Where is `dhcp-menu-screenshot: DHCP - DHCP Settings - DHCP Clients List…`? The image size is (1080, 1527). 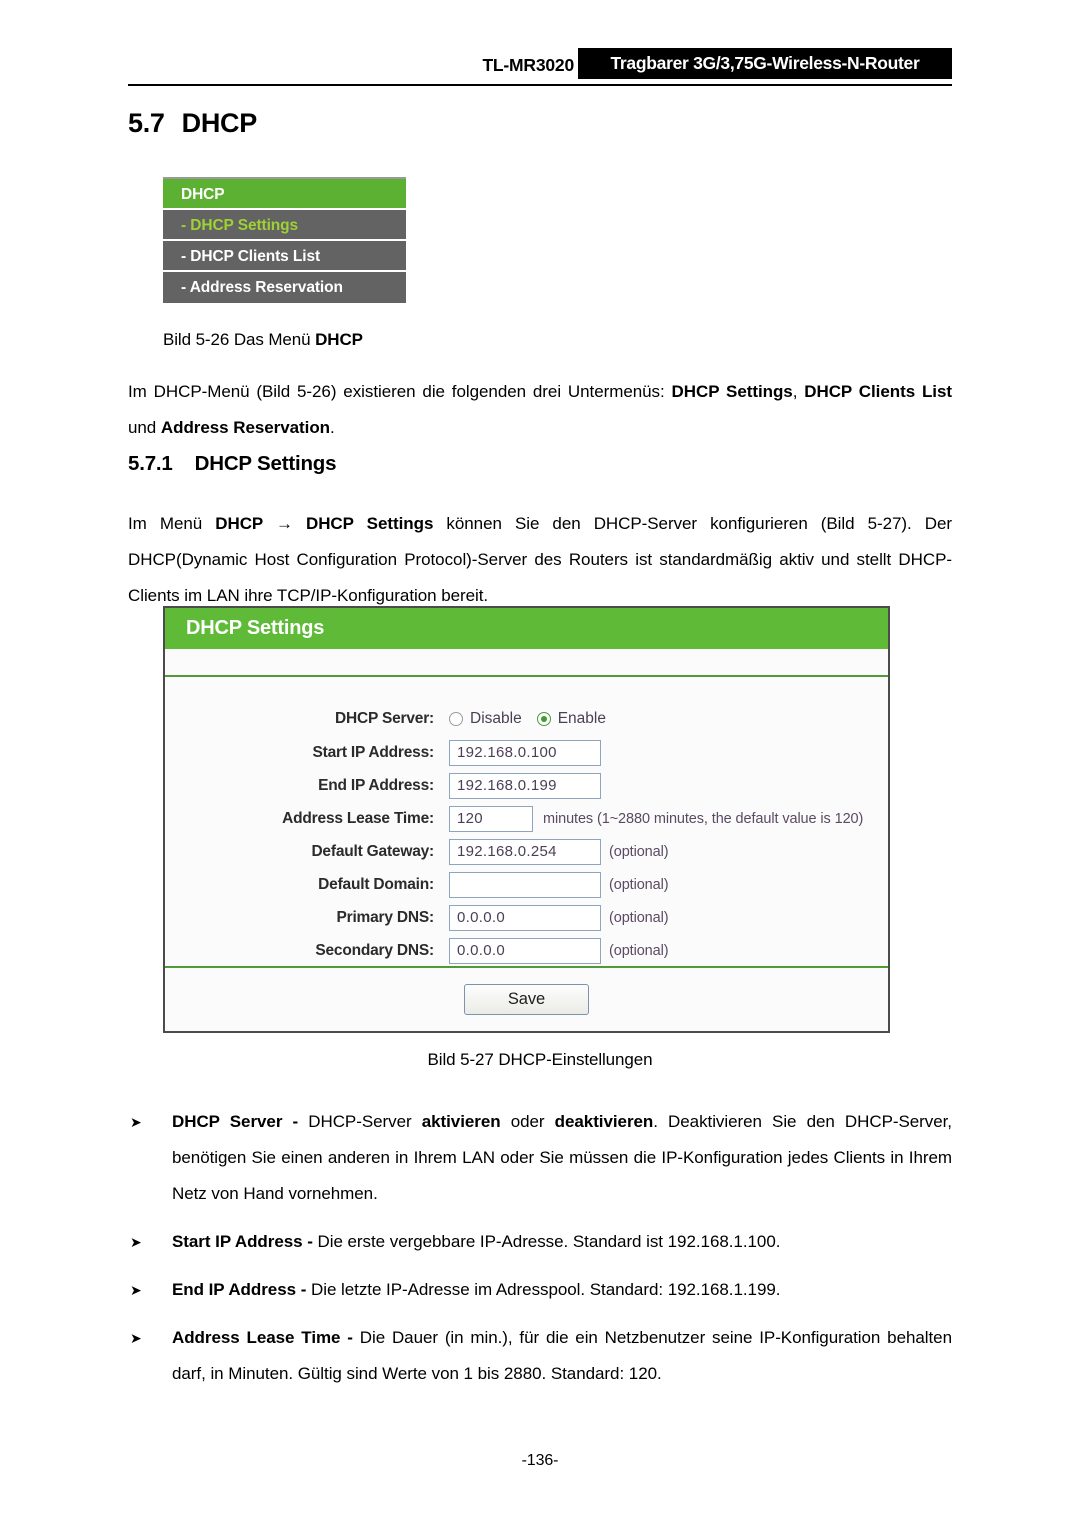 dhcp-menu-screenshot: DHCP - DHCP Settings - DHCP Clients List… is located at coordinates (284, 240).